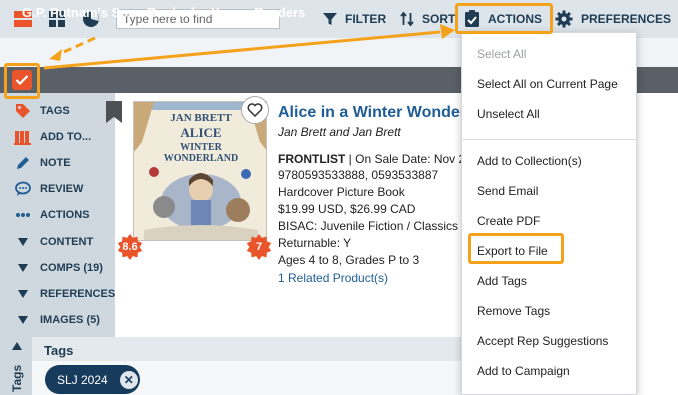 The height and width of the screenshot is (395, 678). Describe the element at coordinates (439, 19) in the screenshot. I see `sort-label: SORT` at that location.